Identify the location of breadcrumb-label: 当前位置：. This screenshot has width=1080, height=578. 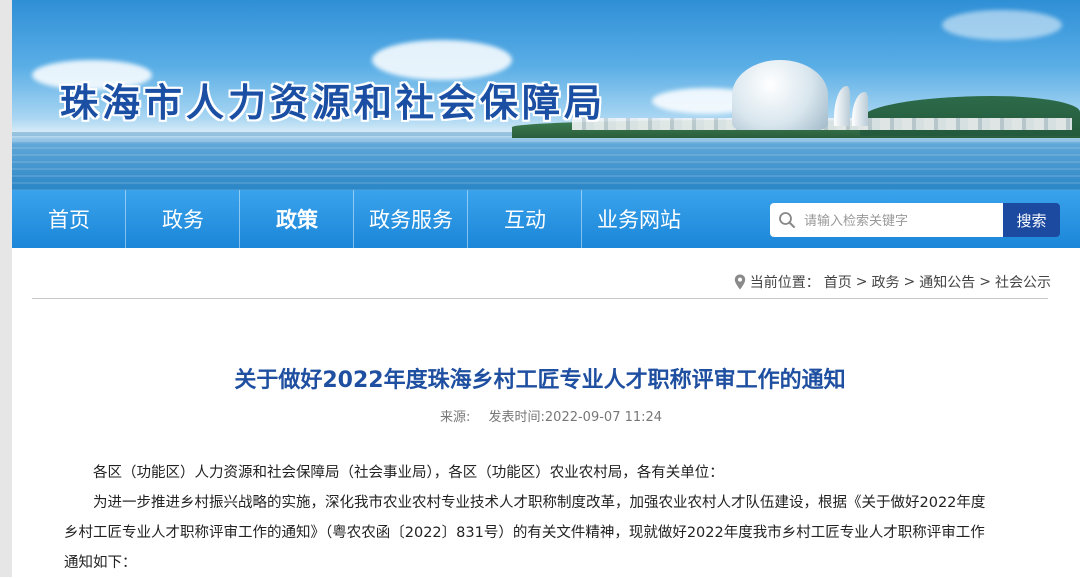
(784, 283).